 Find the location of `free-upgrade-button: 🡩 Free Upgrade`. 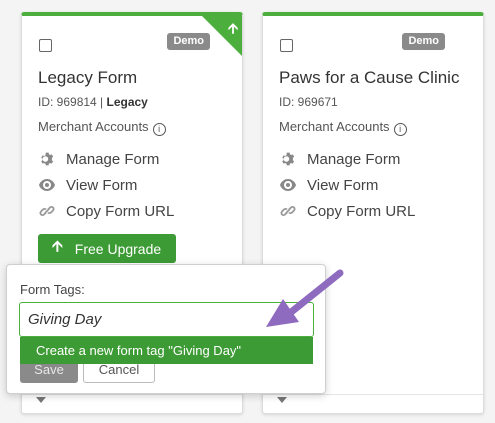

free-upgrade-button: 🡩 Free Upgrade is located at coordinates (107, 248).